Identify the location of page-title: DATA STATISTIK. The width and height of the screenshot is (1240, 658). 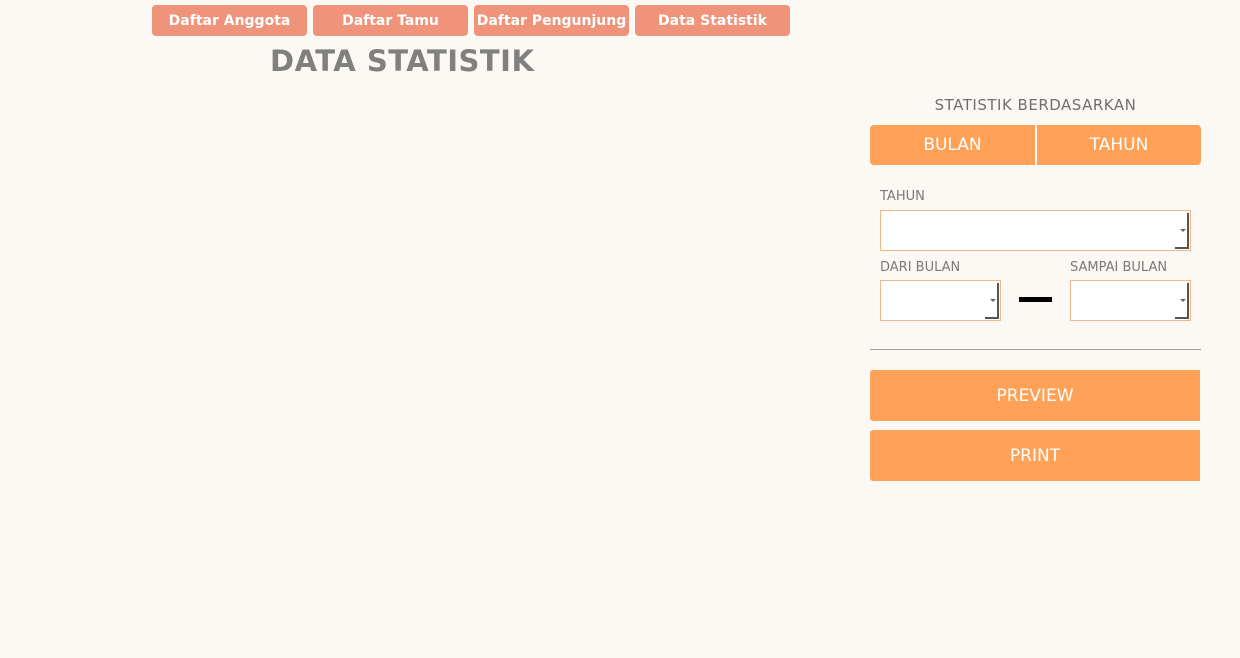
(402, 61).